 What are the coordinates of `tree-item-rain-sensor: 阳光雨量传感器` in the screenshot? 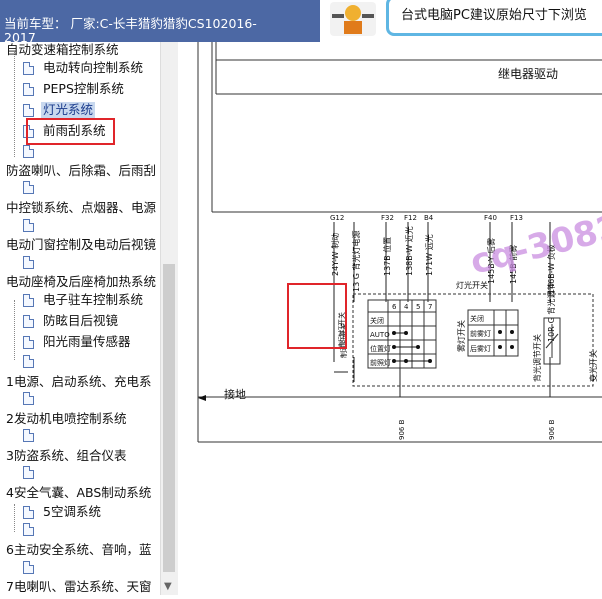 It's located at (87, 342).